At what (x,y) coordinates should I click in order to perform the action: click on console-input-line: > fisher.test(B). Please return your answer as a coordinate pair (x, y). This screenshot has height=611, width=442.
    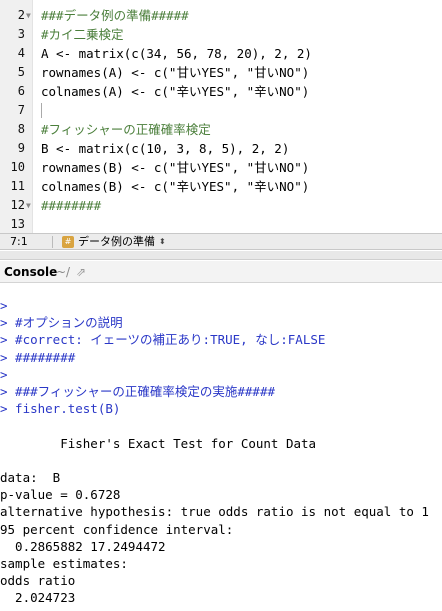
    Looking at the image, I should click on (60, 409).